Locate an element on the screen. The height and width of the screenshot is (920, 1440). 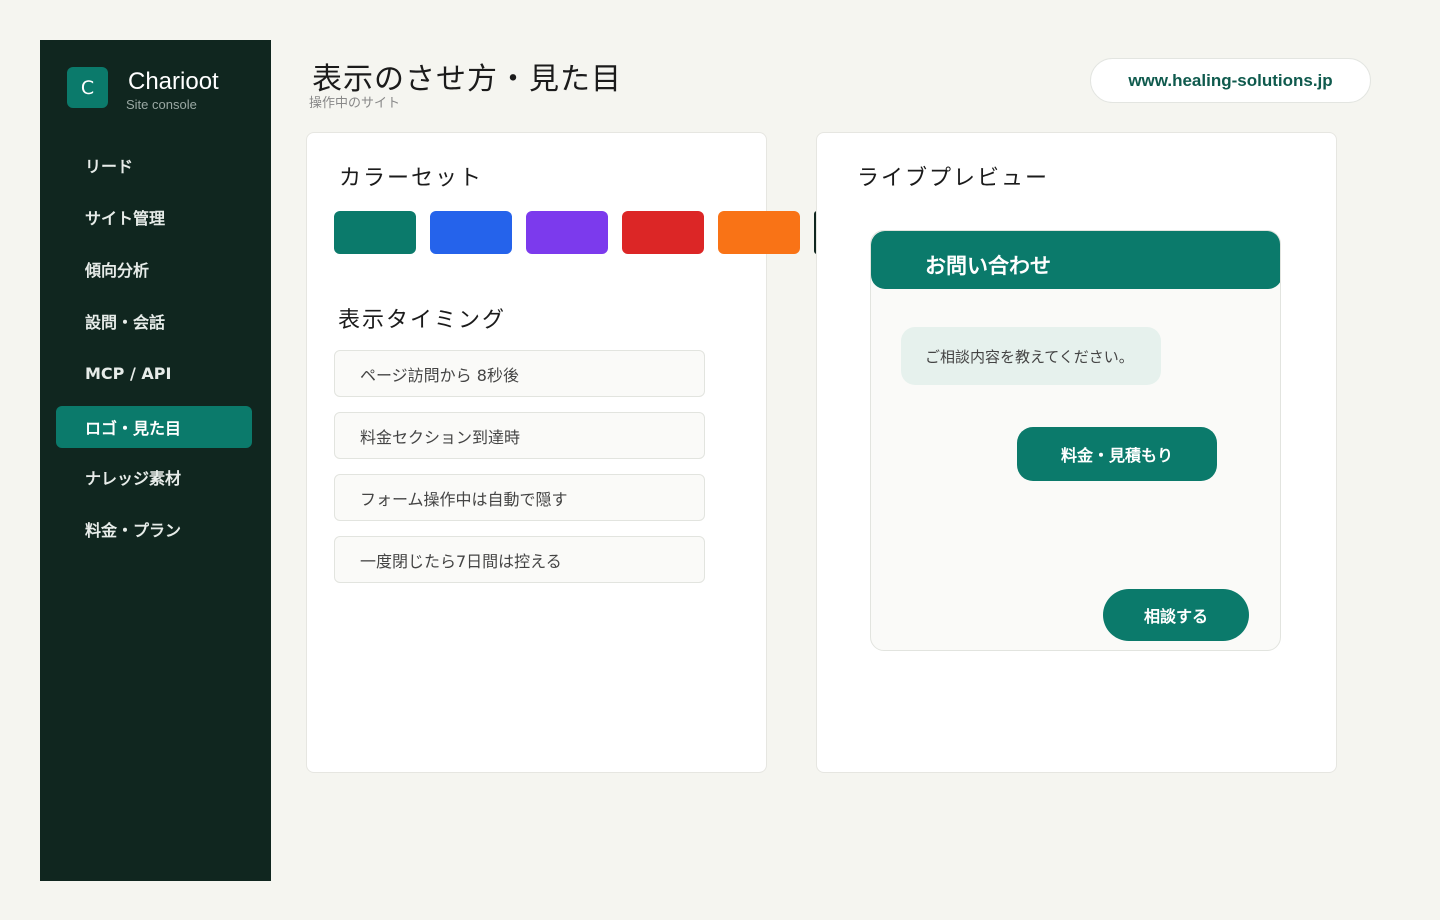
color-swatch-red is located at coordinates (663, 232).